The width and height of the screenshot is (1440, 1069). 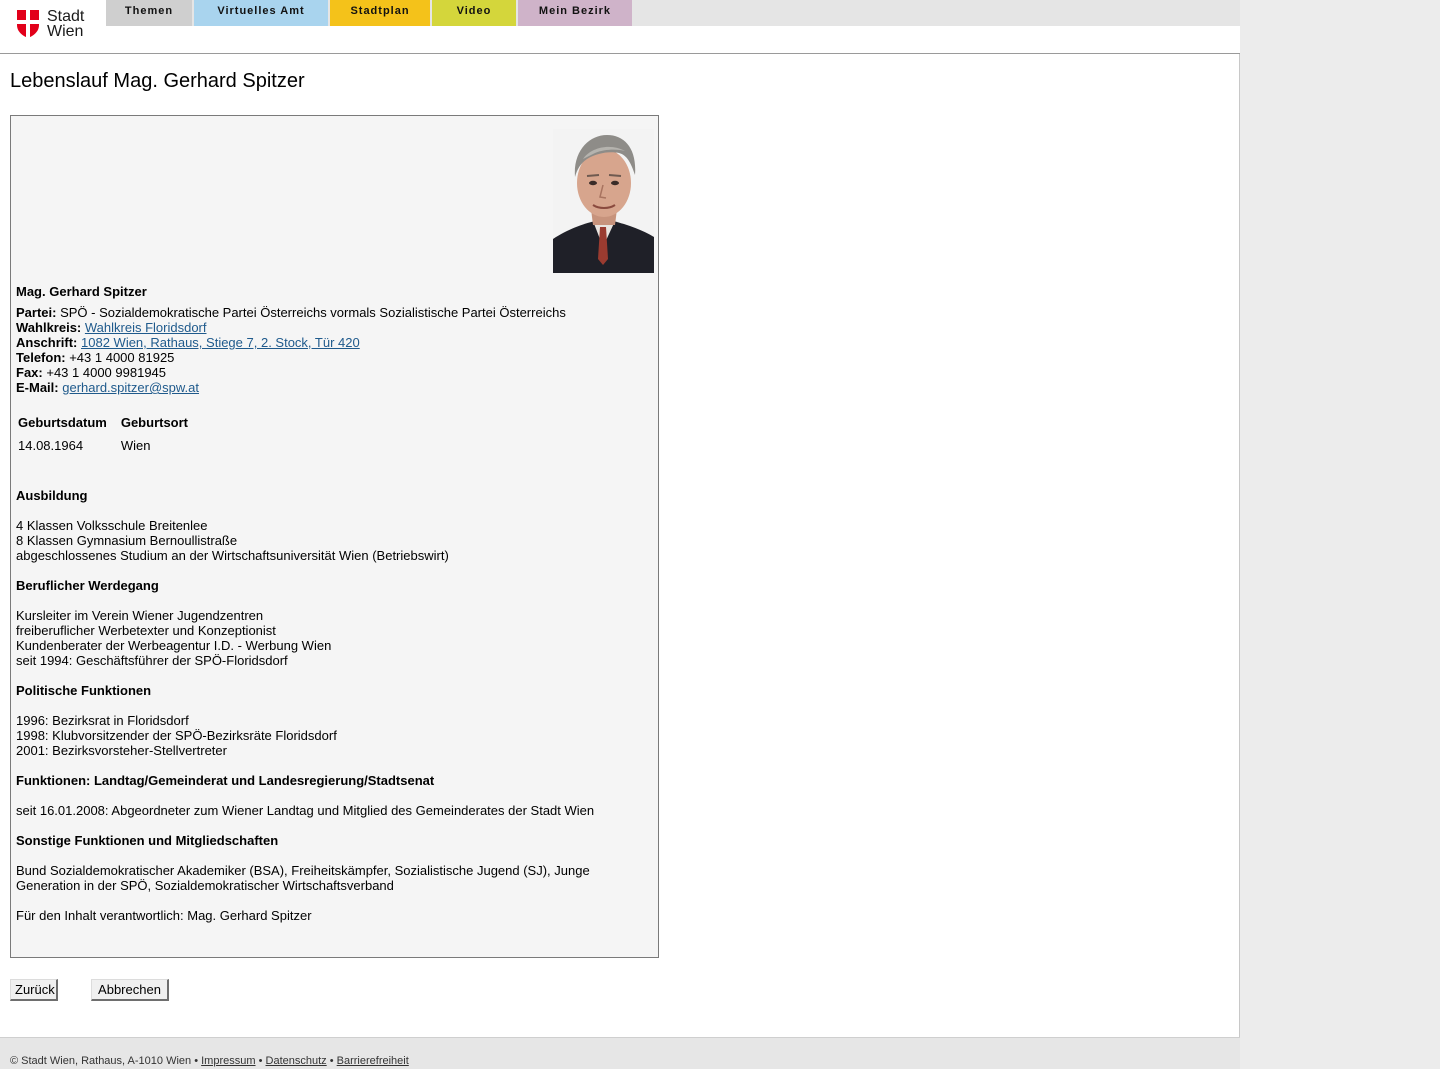 I want to click on page-side-background, so click(x=1340, y=534).